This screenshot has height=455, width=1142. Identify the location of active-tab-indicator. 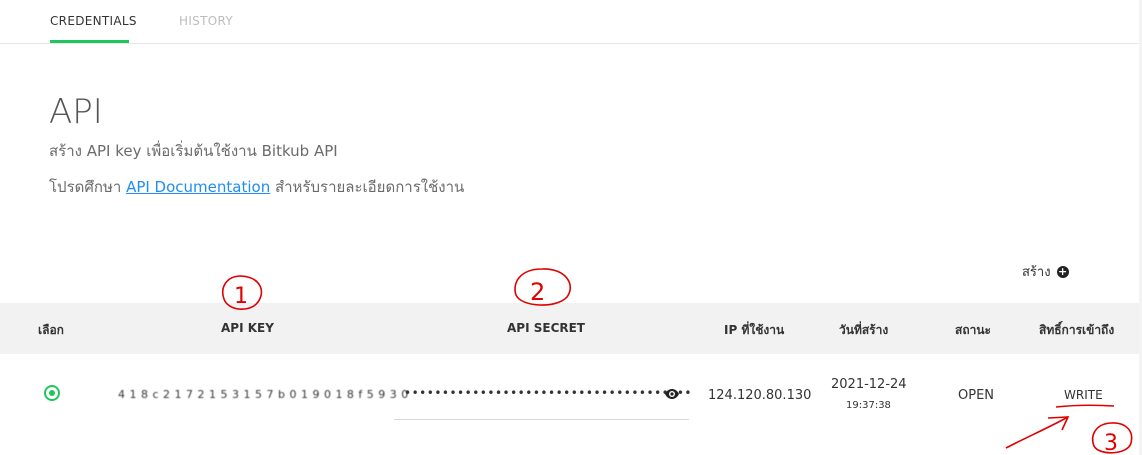
(89, 41).